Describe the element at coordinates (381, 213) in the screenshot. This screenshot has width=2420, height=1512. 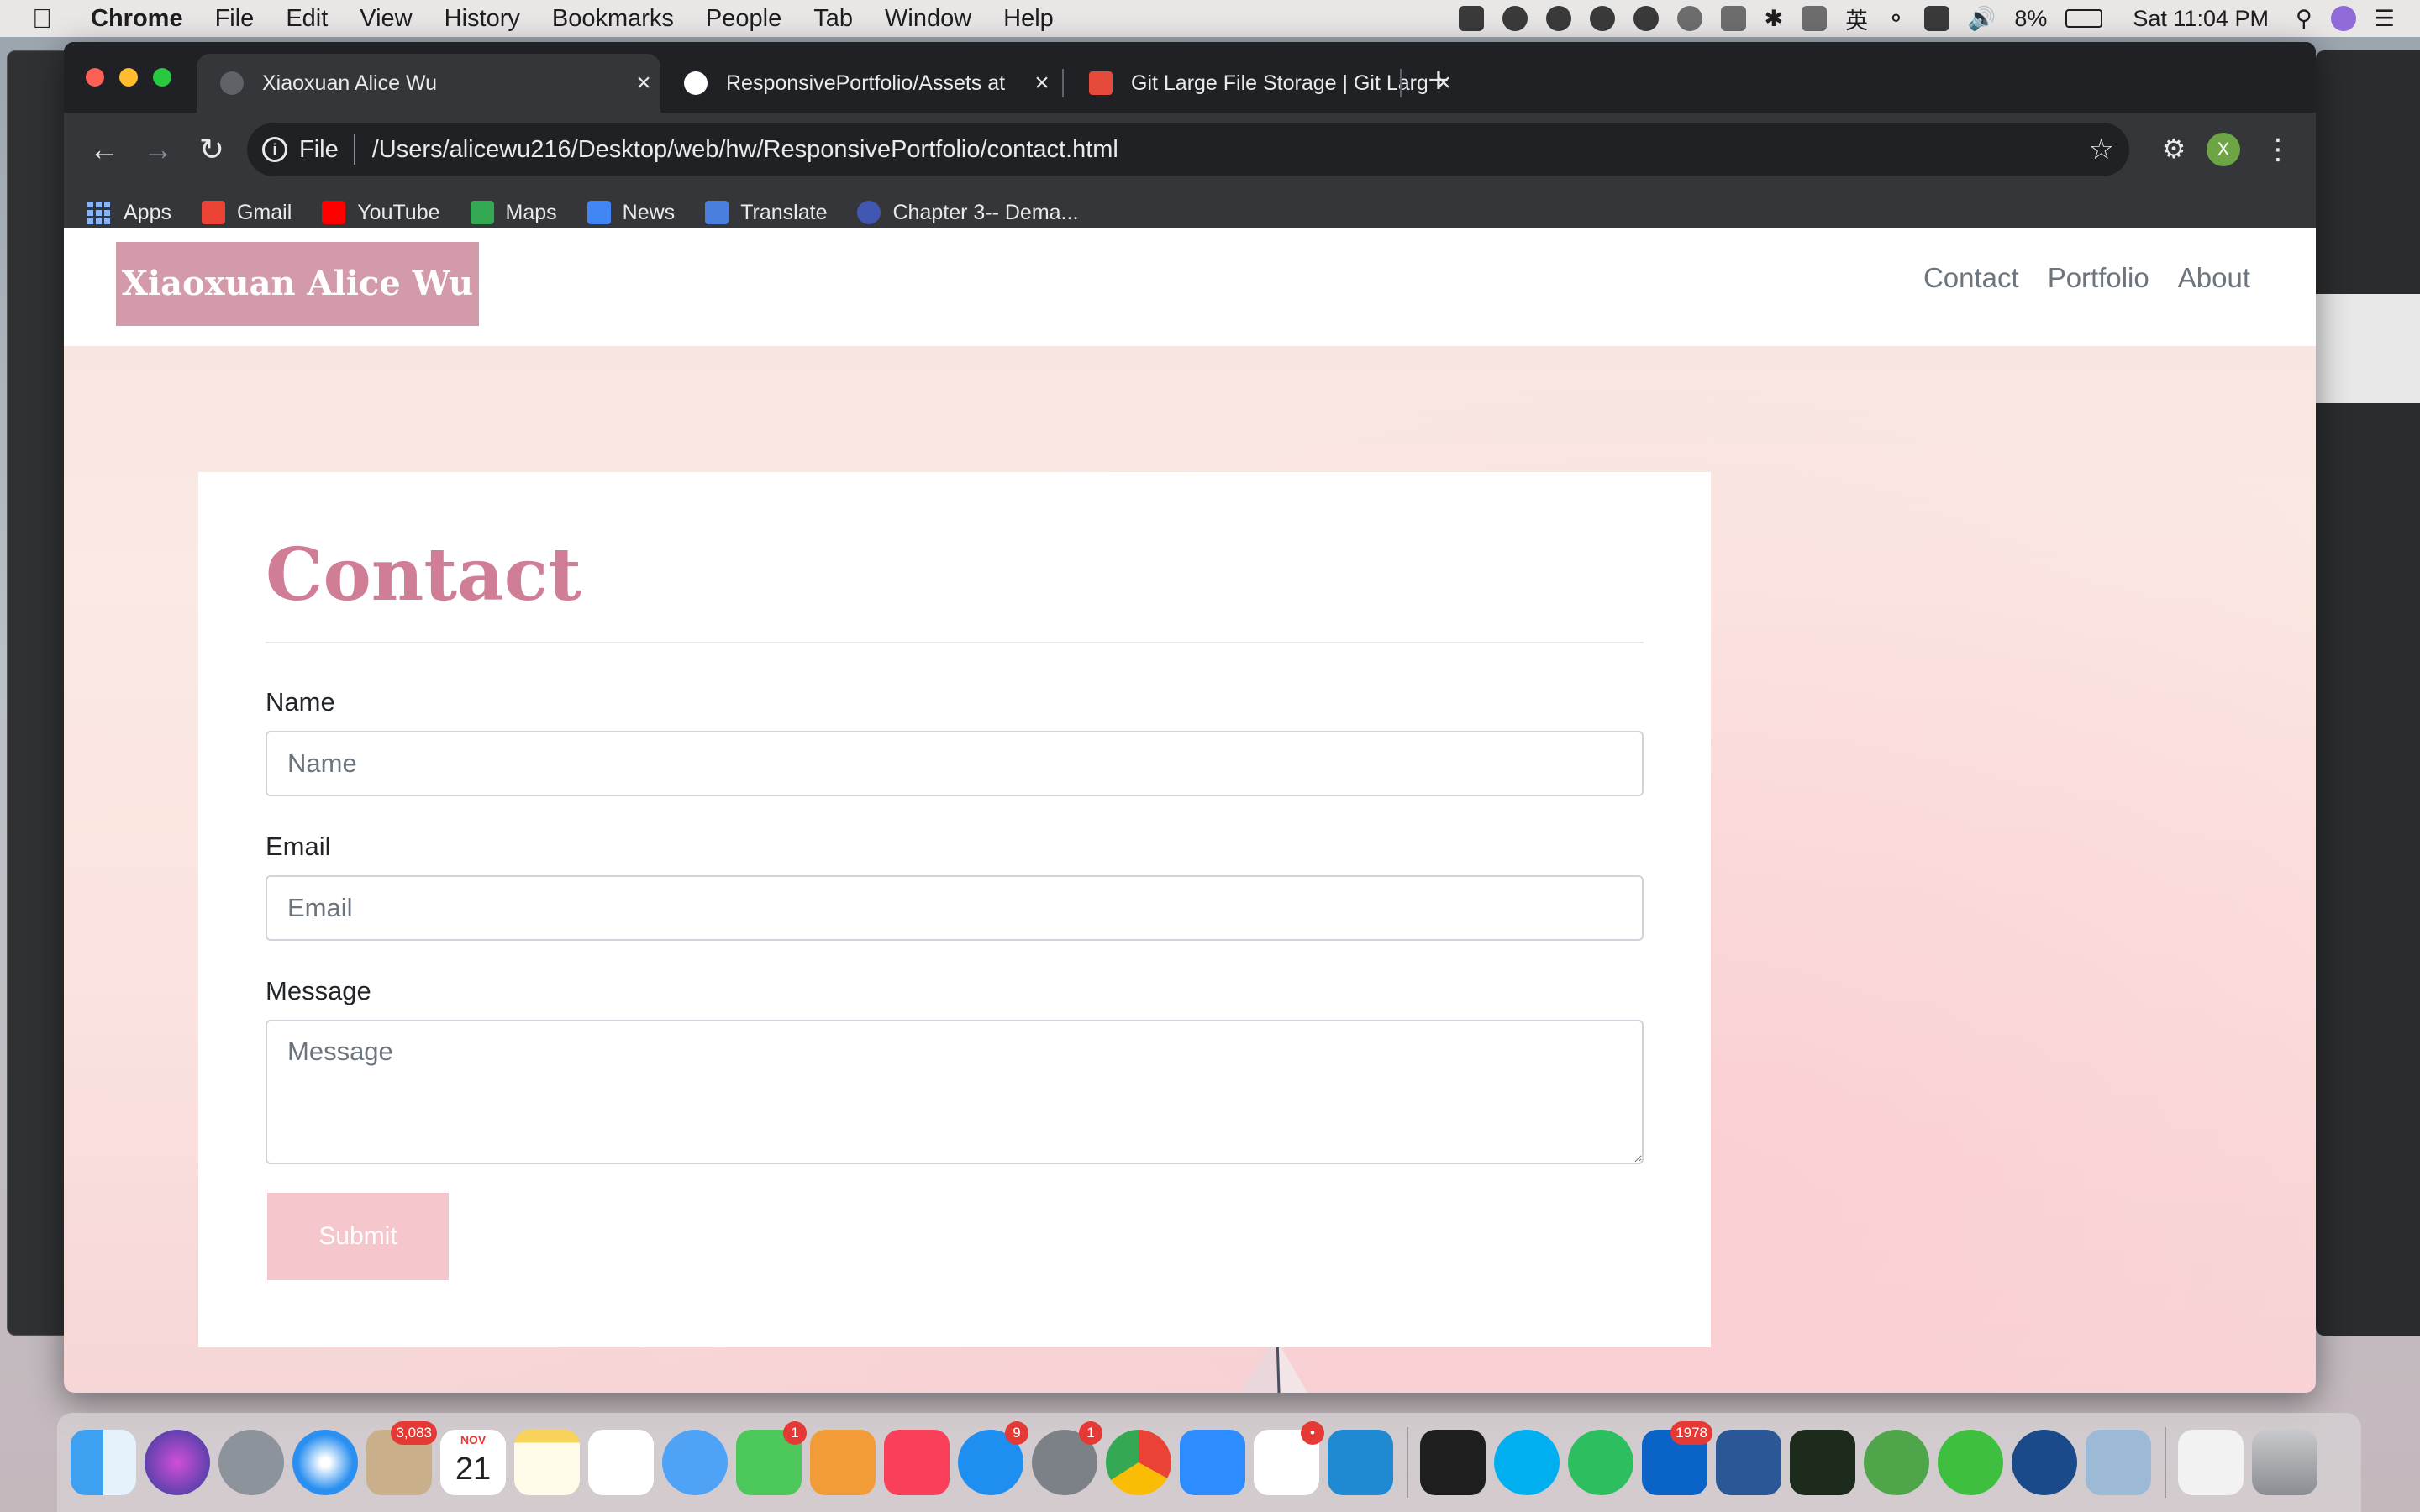
I see `bookmark-youtube: YouTube` at that location.